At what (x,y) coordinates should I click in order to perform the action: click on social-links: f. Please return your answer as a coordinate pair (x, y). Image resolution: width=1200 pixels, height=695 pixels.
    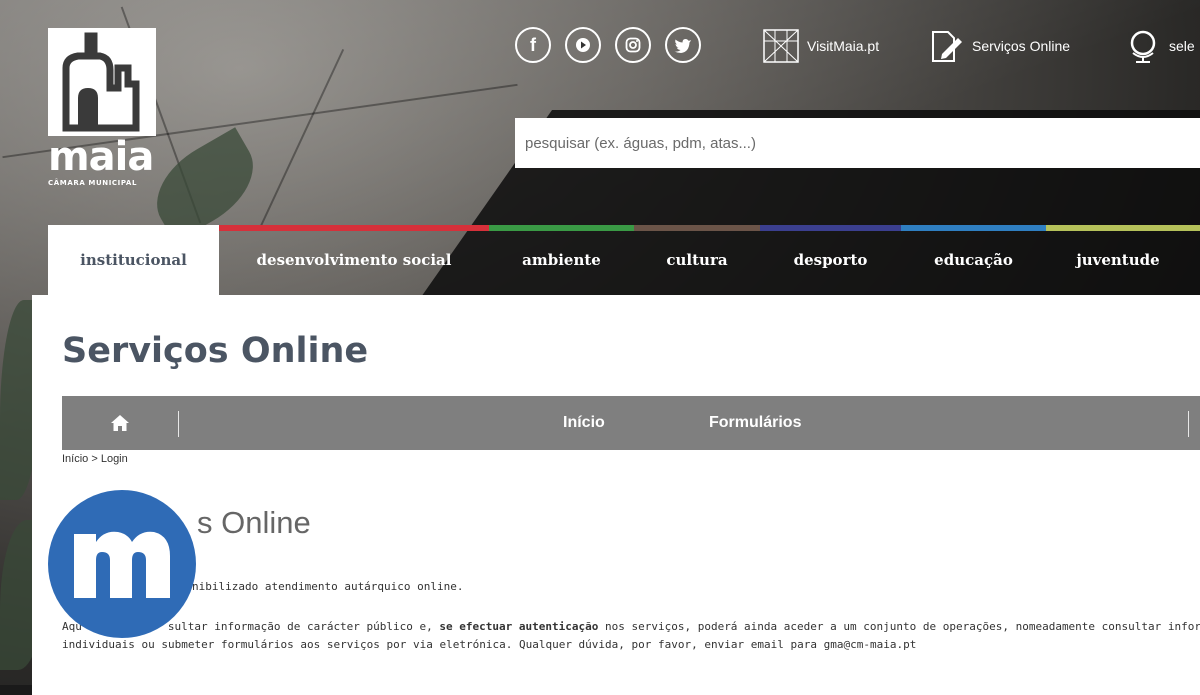
    Looking at the image, I should click on (608, 45).